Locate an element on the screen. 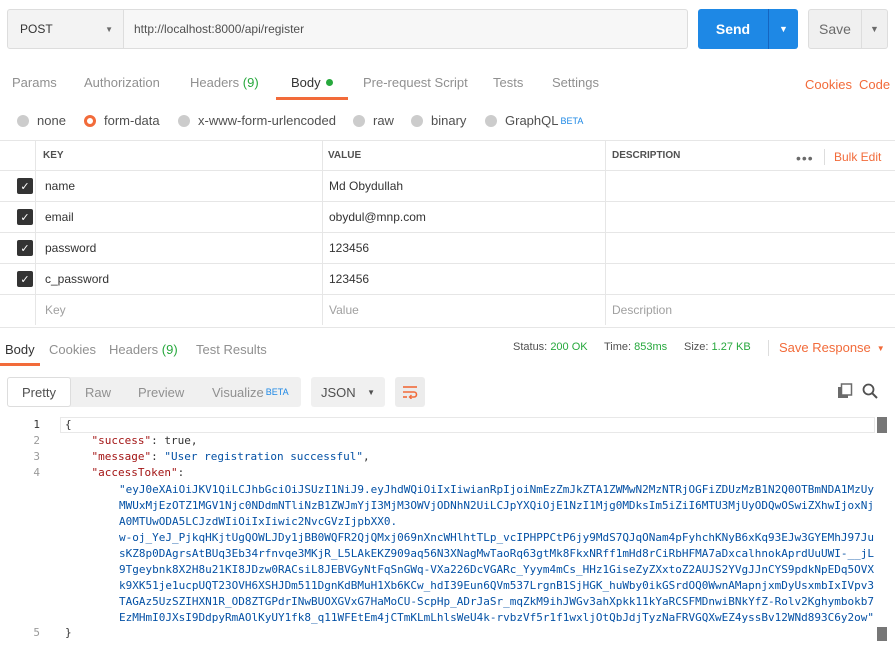 The image size is (895, 653). save-response-label: Save Response is located at coordinates (825, 347).